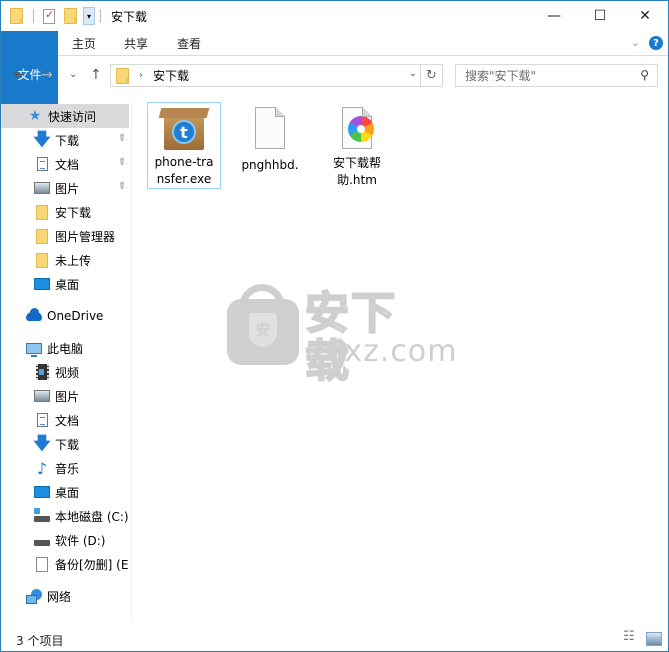  Describe the element at coordinates (413, 73) in the screenshot. I see `address-history-dropdown: ⌄` at that location.